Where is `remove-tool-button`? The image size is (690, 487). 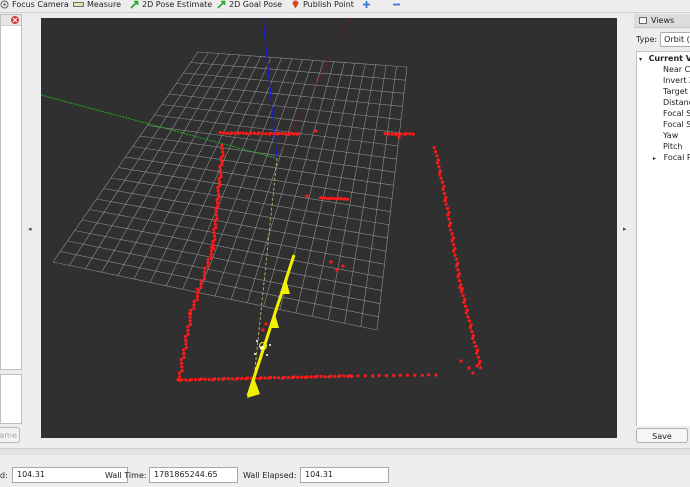 remove-tool-button is located at coordinates (398, 5).